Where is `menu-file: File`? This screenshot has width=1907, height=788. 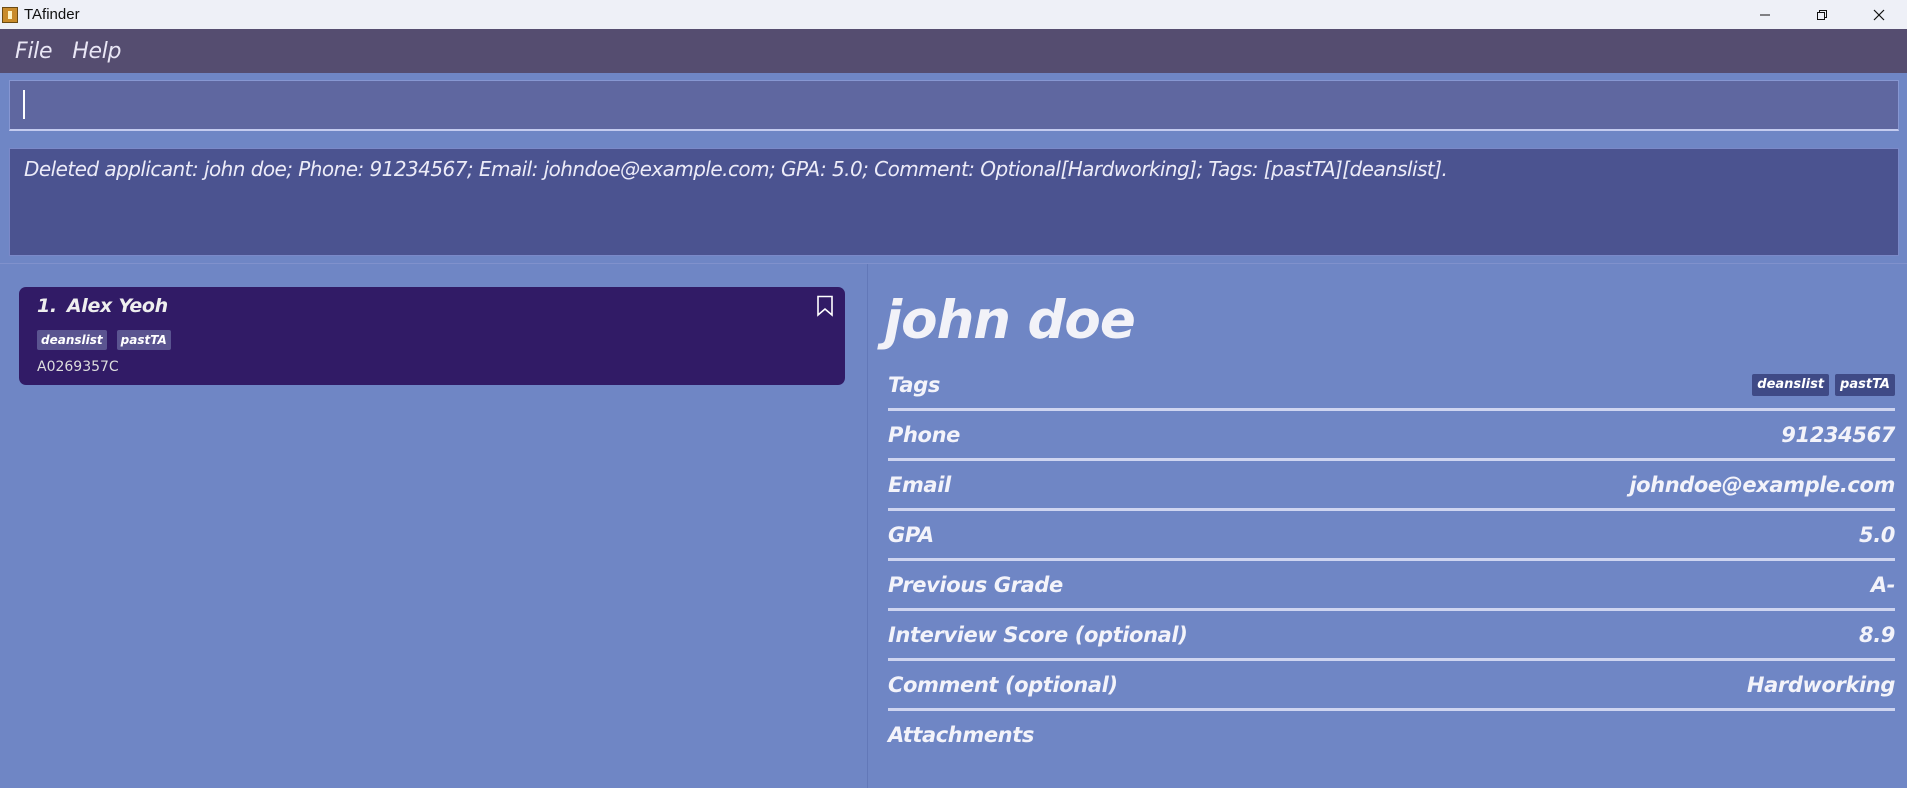 menu-file: File is located at coordinates (37, 51).